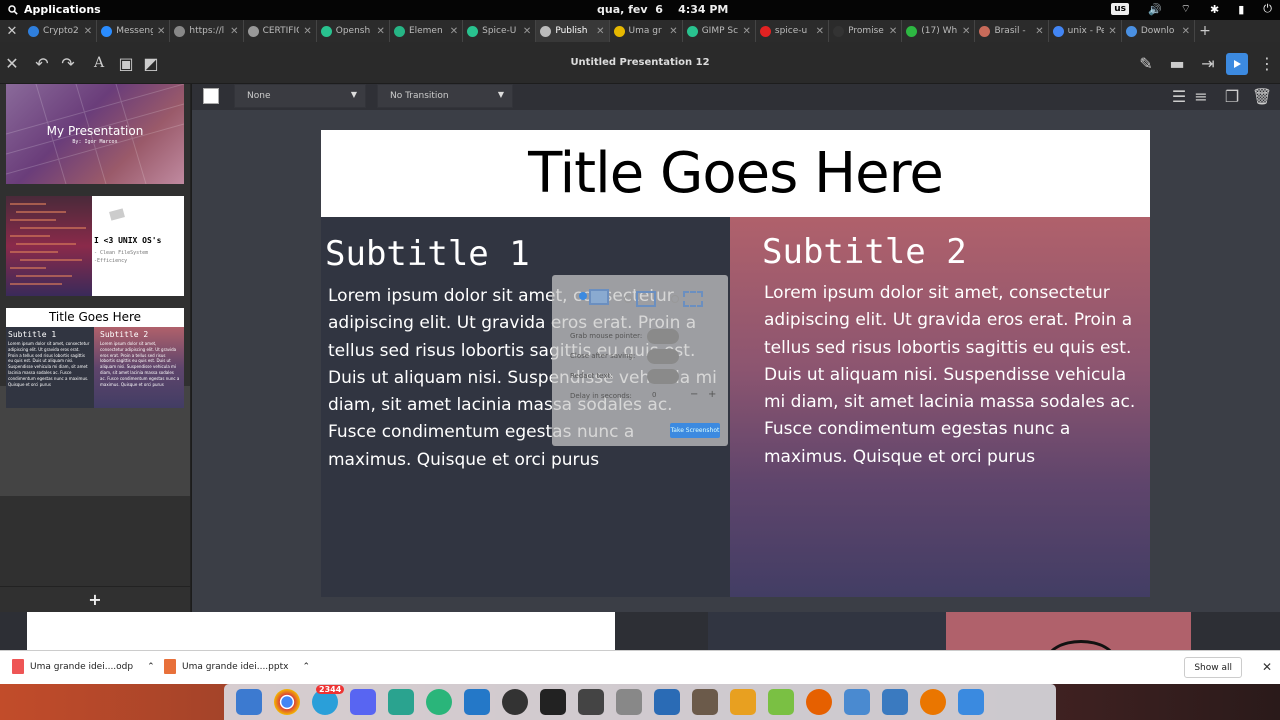 The width and height of the screenshot is (1280, 720). I want to click on appcenter-icon, so click(894, 702).